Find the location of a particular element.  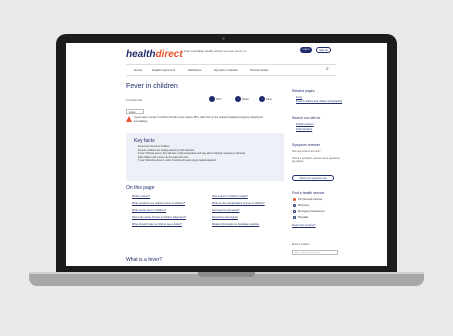

toc-link: What causes fever in children? is located at coordinates (168, 211).